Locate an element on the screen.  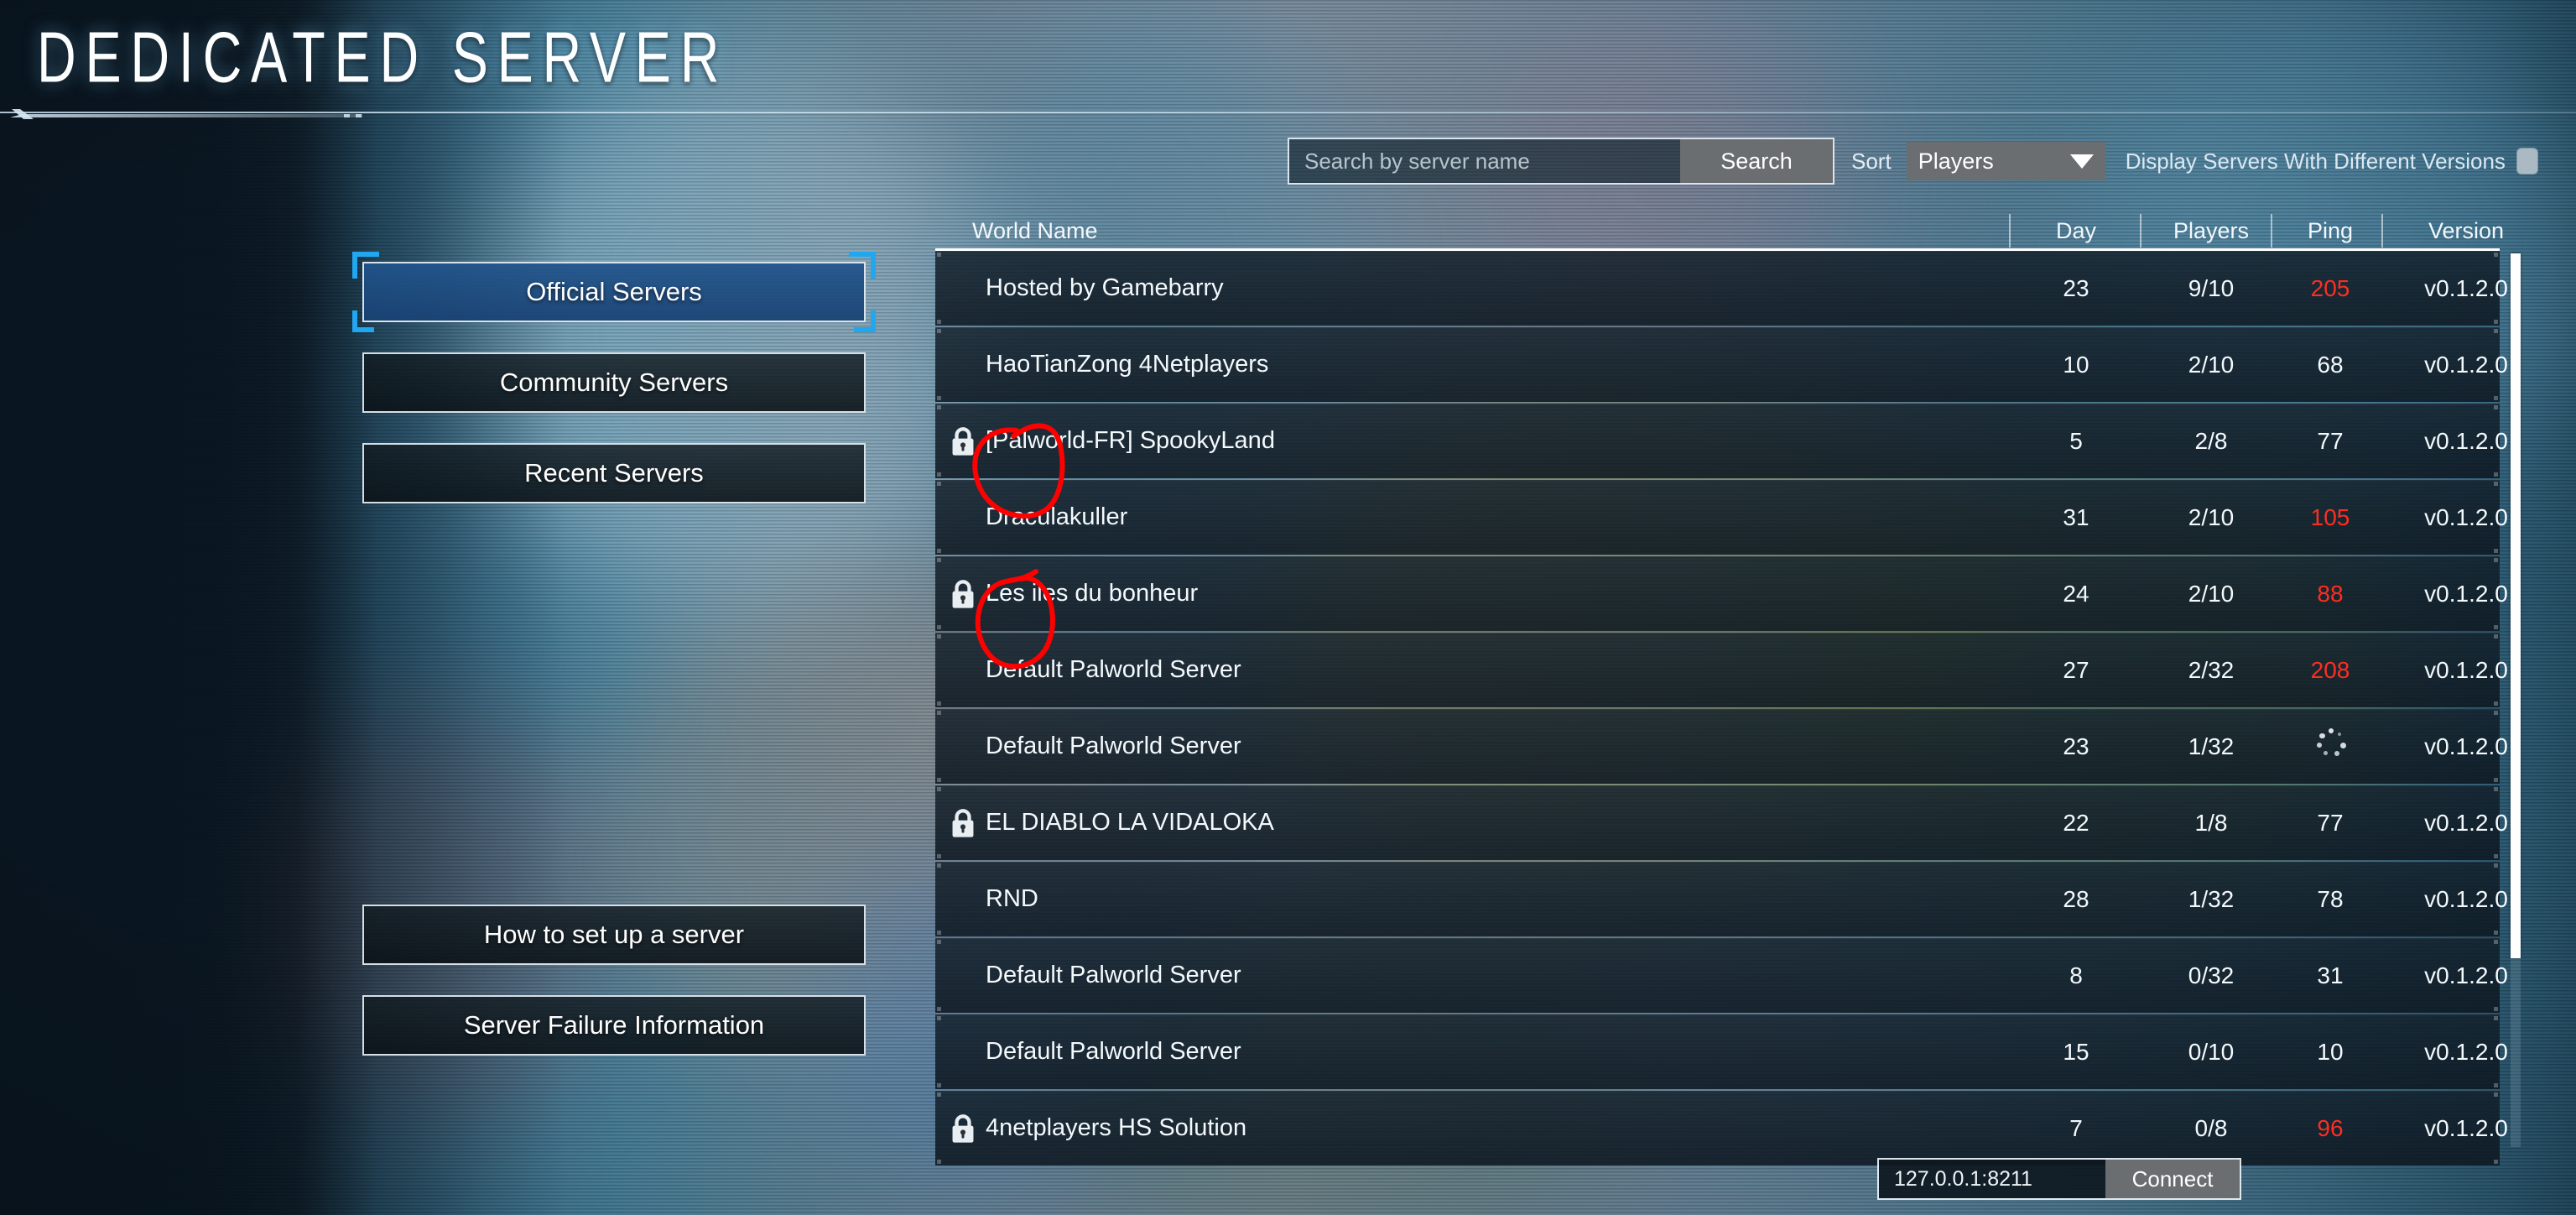
help-button-label: Server Failure Information is located at coordinates (614, 1025).